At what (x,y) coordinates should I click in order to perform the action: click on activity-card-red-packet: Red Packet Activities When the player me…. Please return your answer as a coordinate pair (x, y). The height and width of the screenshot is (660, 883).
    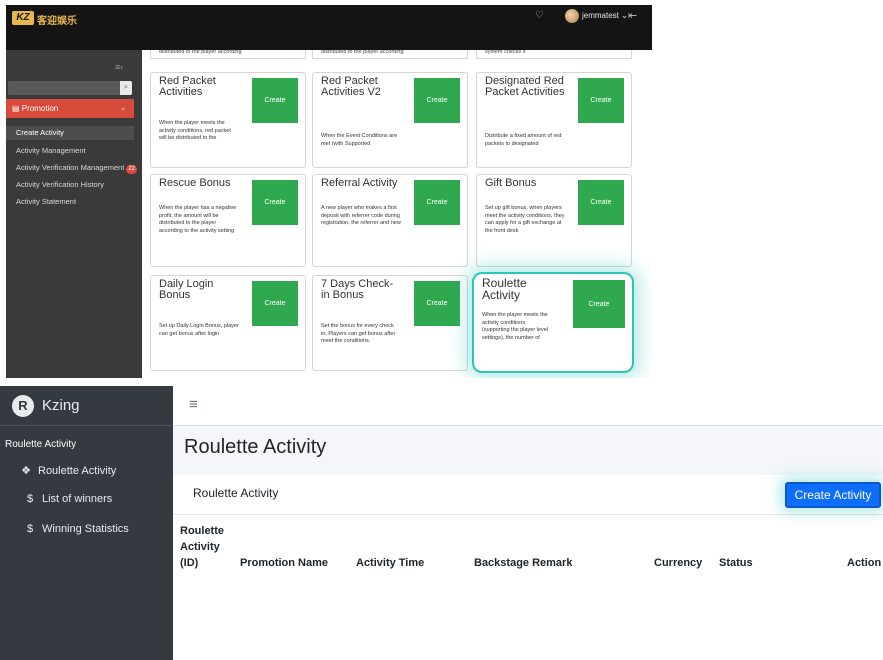
    Looking at the image, I should click on (228, 120).